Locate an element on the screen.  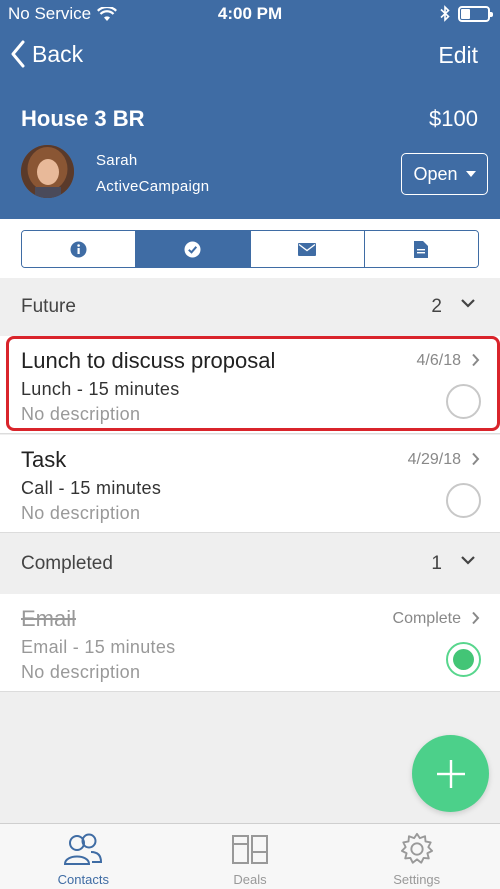
segment-info is located at coordinates (79, 249).